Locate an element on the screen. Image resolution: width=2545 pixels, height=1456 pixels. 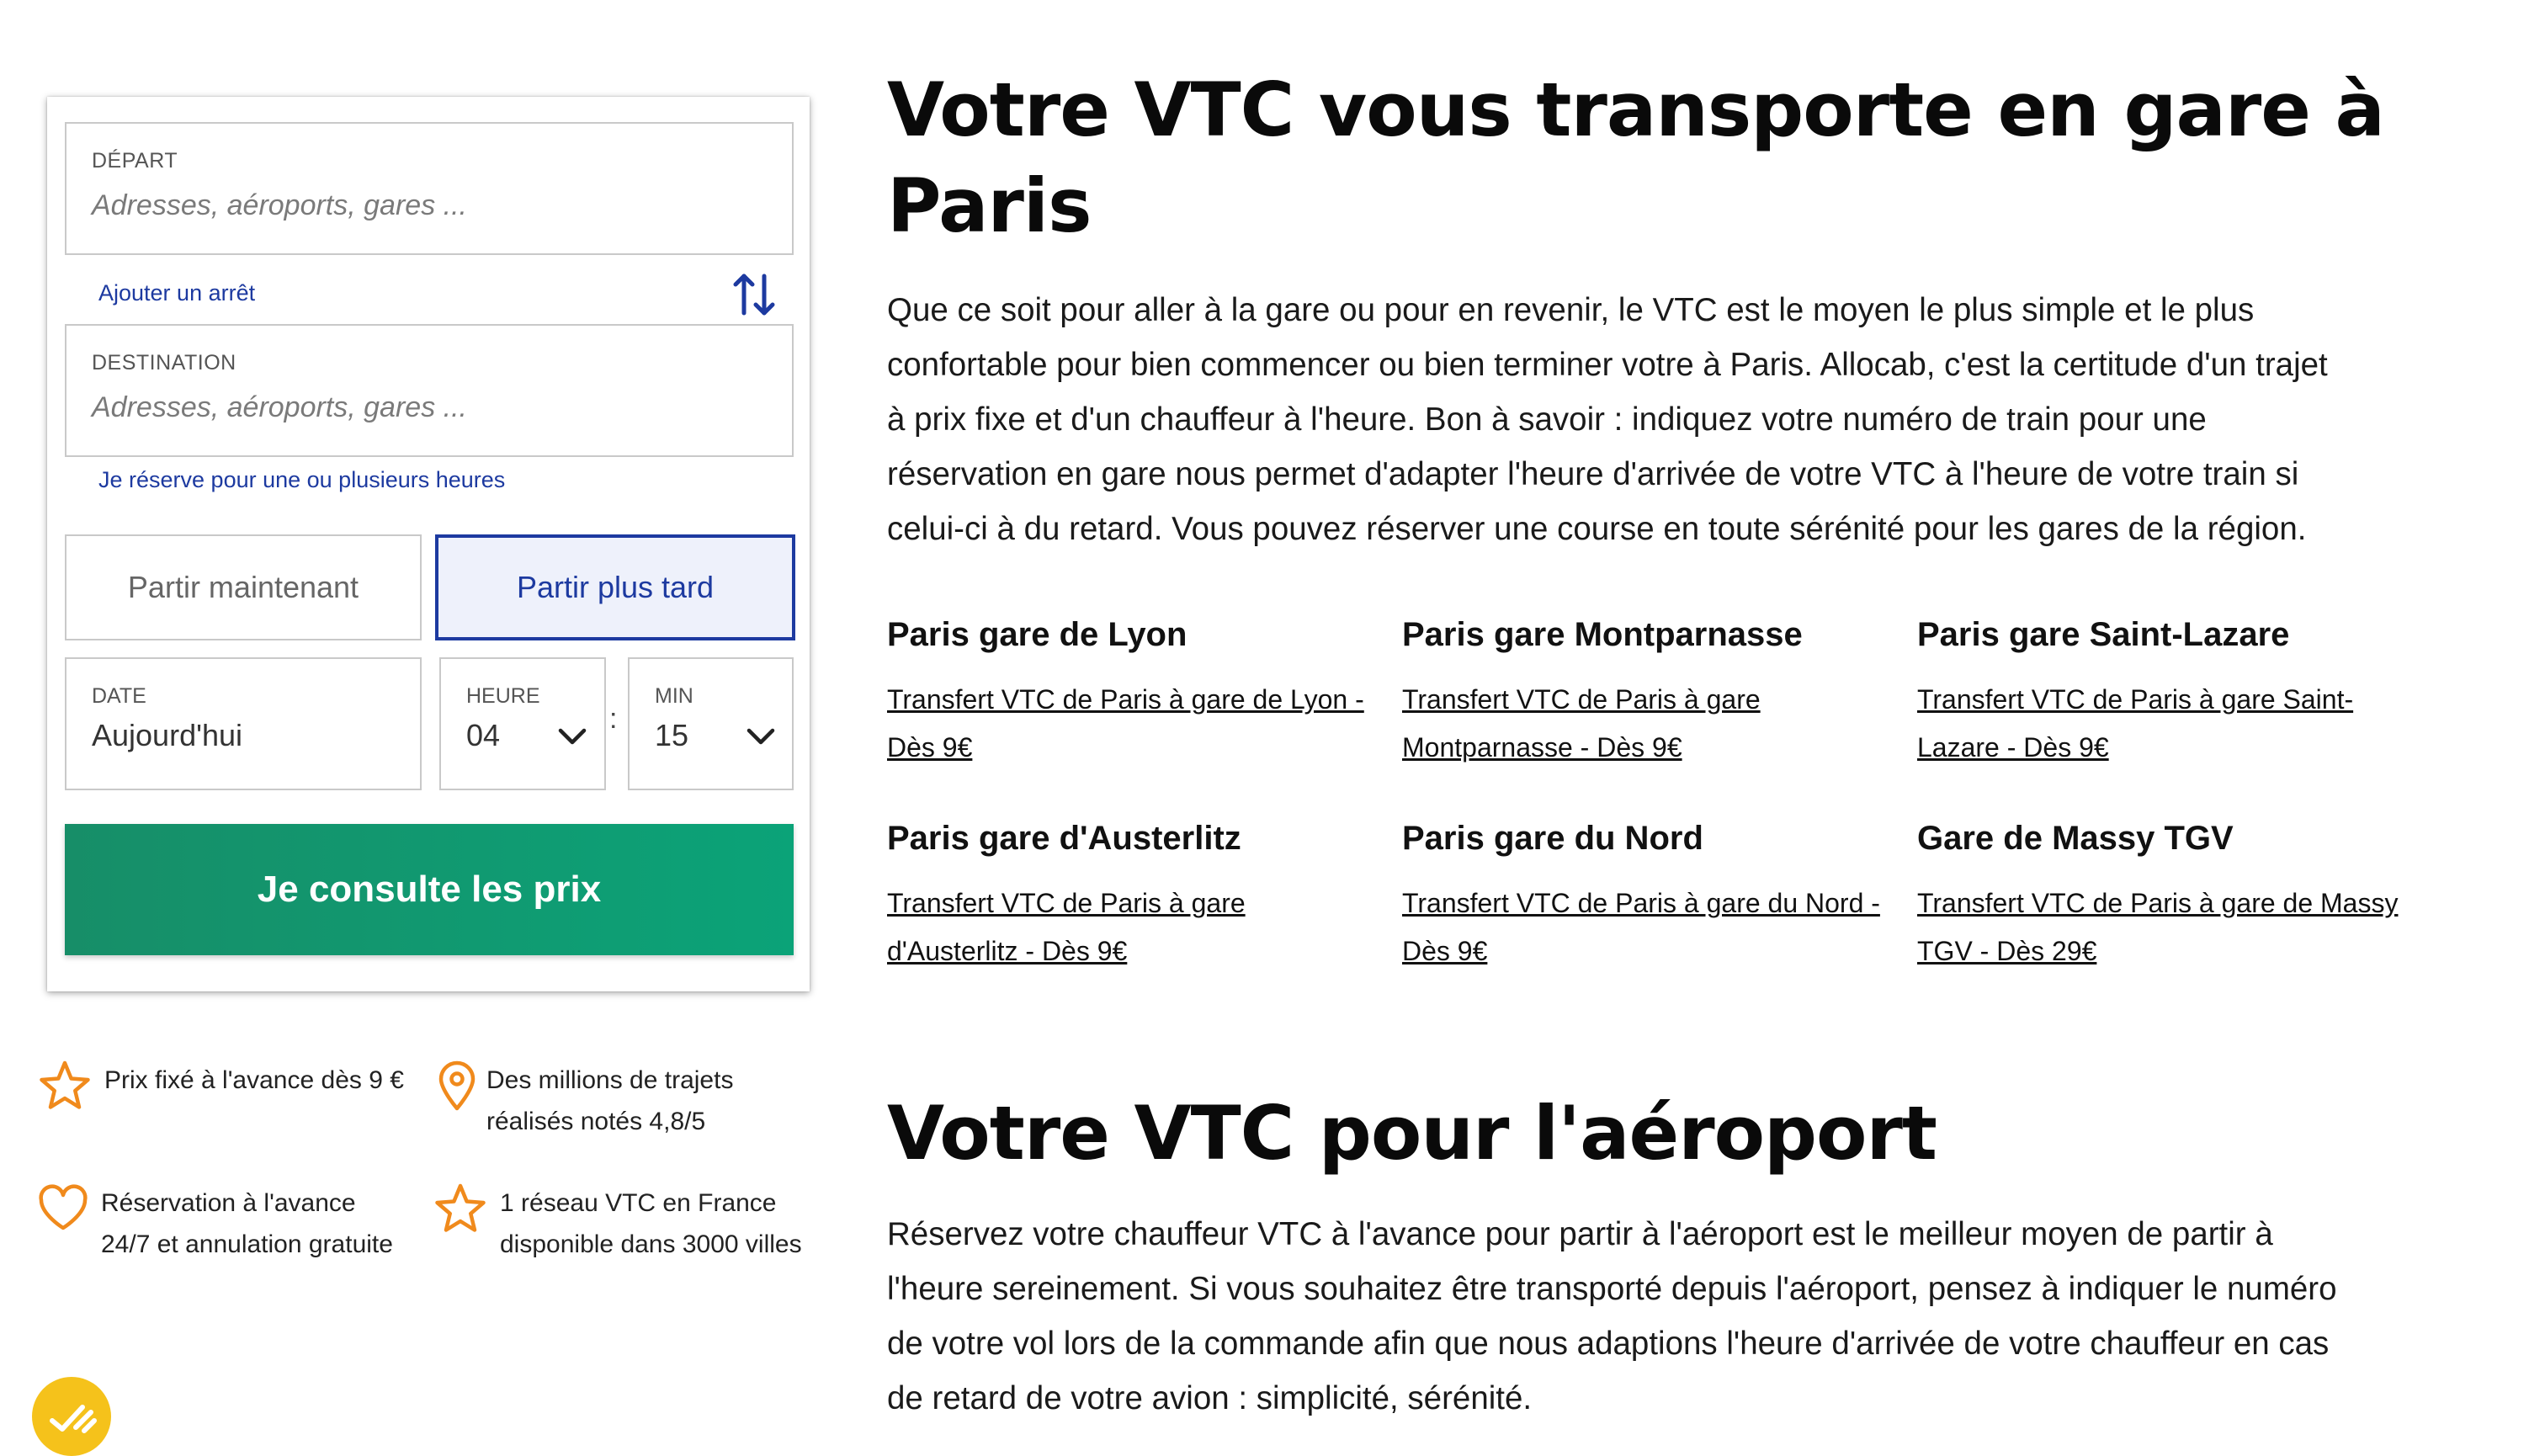
feature-line: 1 réseau VTC en France is located at coordinates (638, 1203).